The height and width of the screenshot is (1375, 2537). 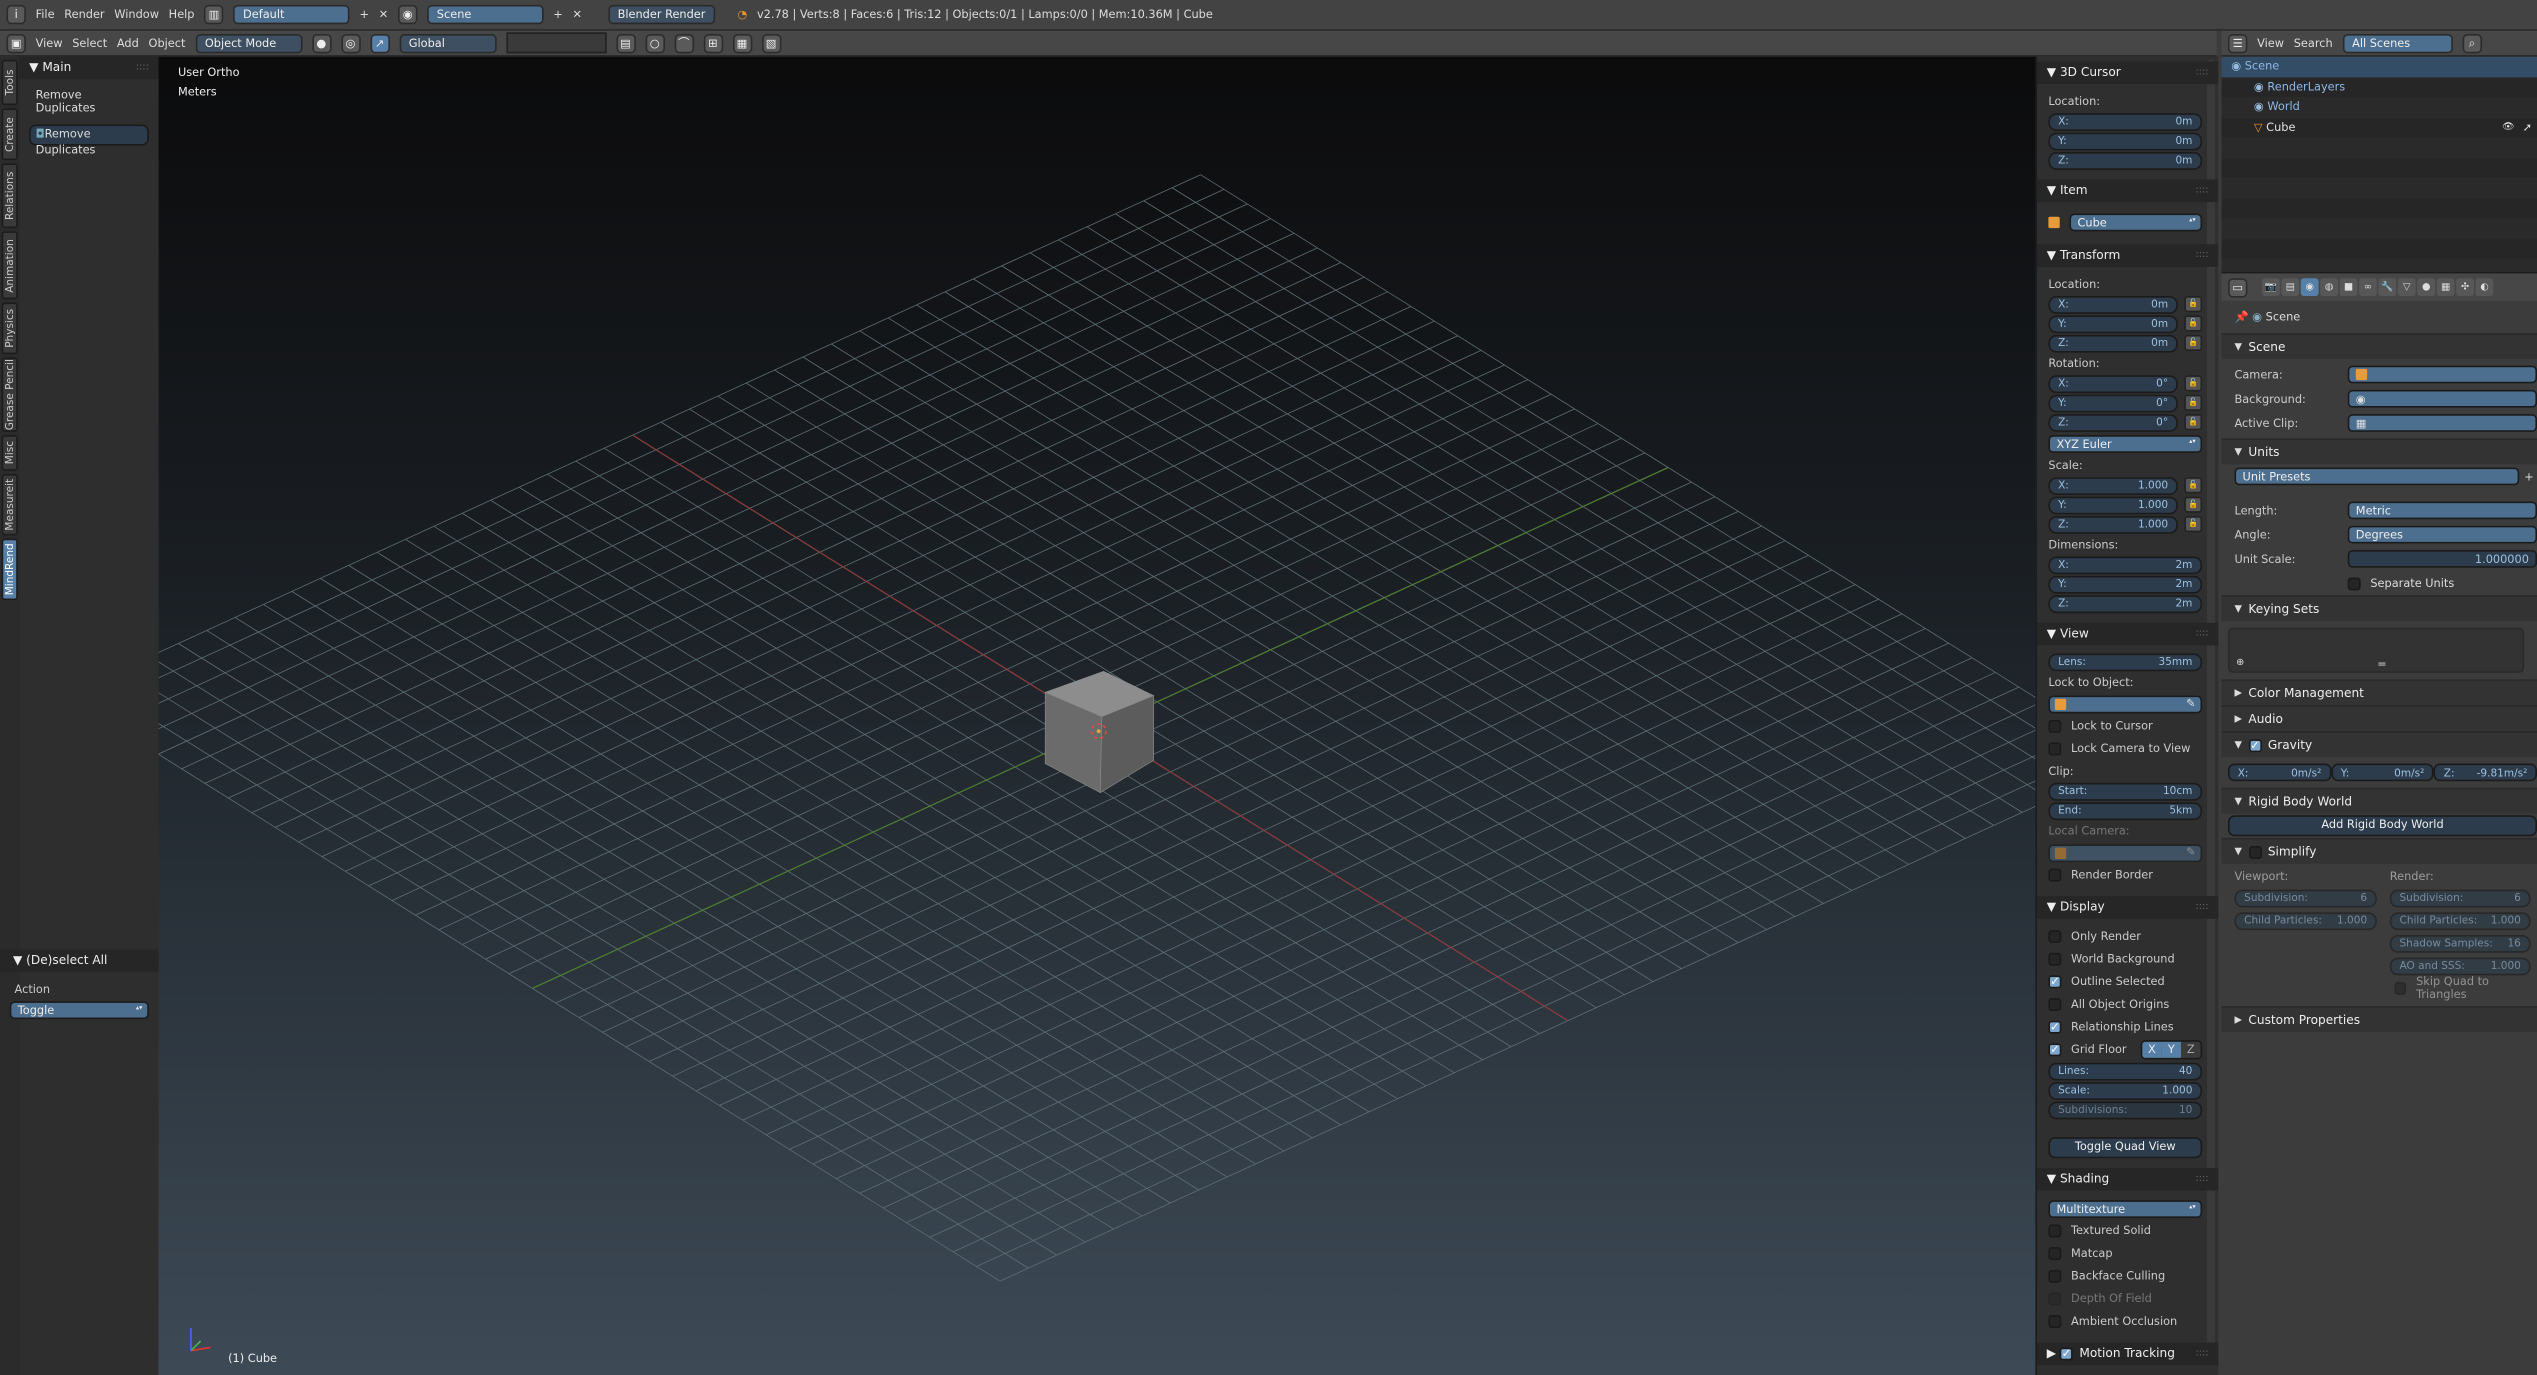 What do you see at coordinates (2460, 943) in the screenshot?
I see `simplify-shadow-samples-field: Shadow Samples: 16` at bounding box center [2460, 943].